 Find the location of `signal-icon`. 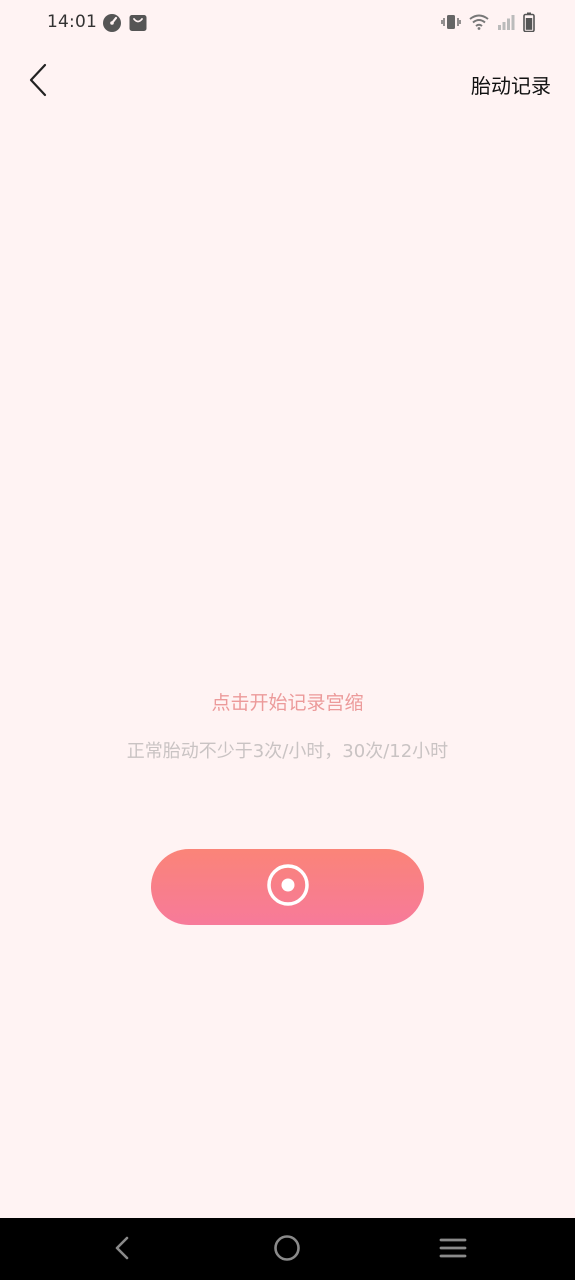

signal-icon is located at coordinates (506, 24).